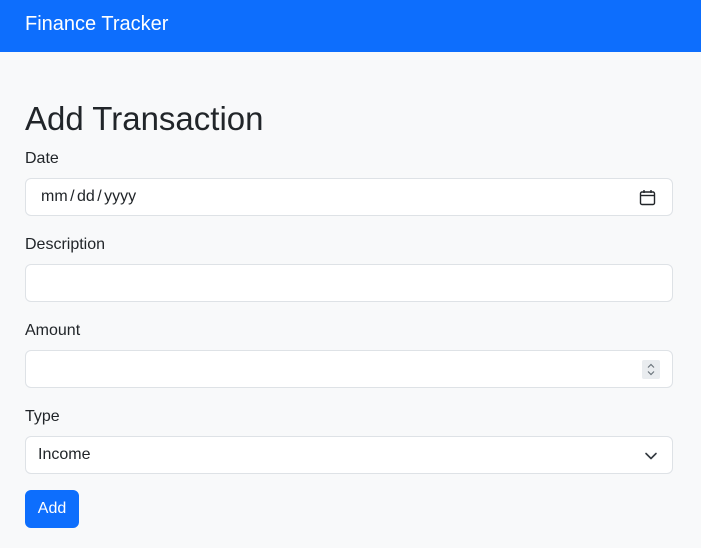 The height and width of the screenshot is (548, 701). I want to click on amount-input, so click(349, 369).